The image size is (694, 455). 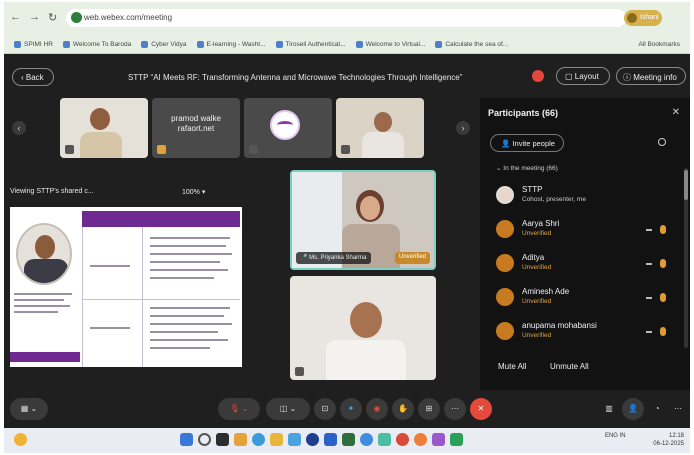 I want to click on slide-column-divider, so click(x=142, y=297).